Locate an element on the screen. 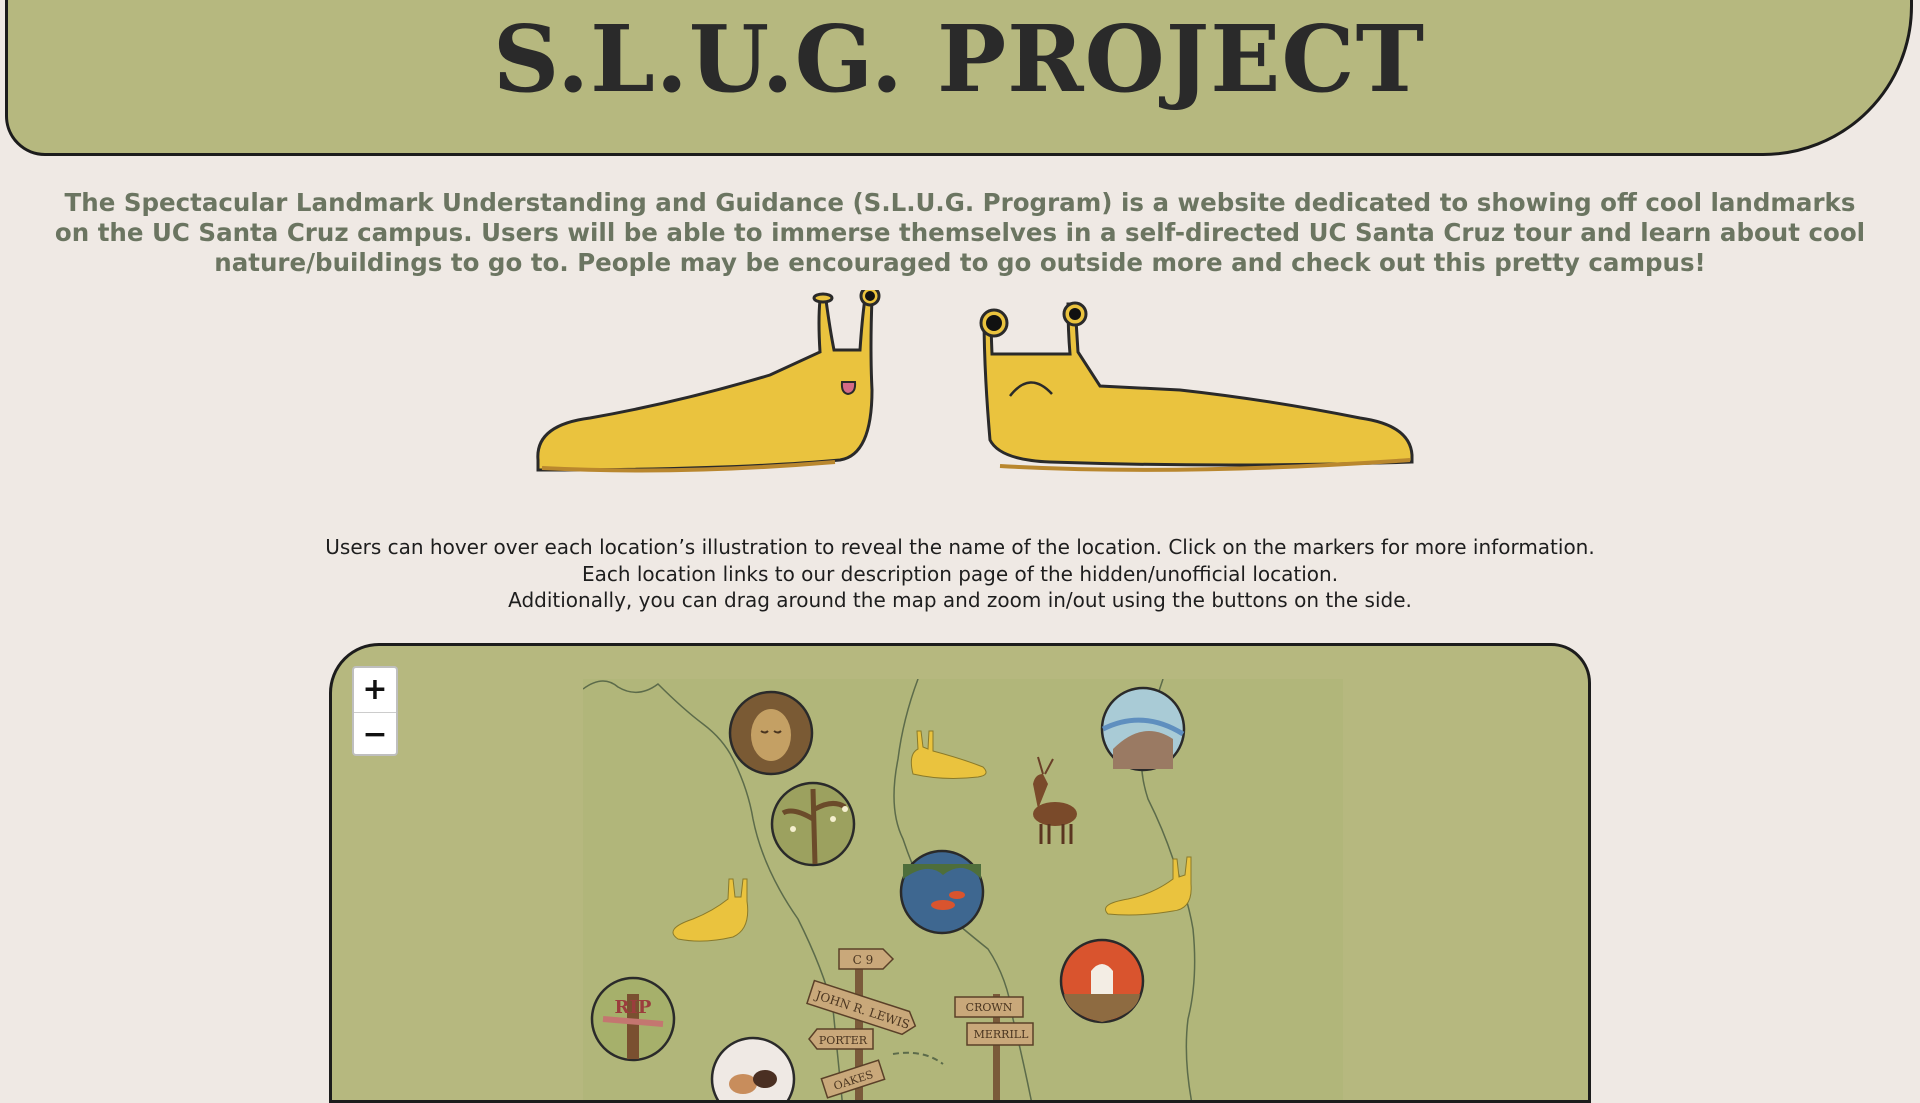 The width and height of the screenshot is (1920, 1103). zoom-out-button: − is located at coordinates (375, 733).